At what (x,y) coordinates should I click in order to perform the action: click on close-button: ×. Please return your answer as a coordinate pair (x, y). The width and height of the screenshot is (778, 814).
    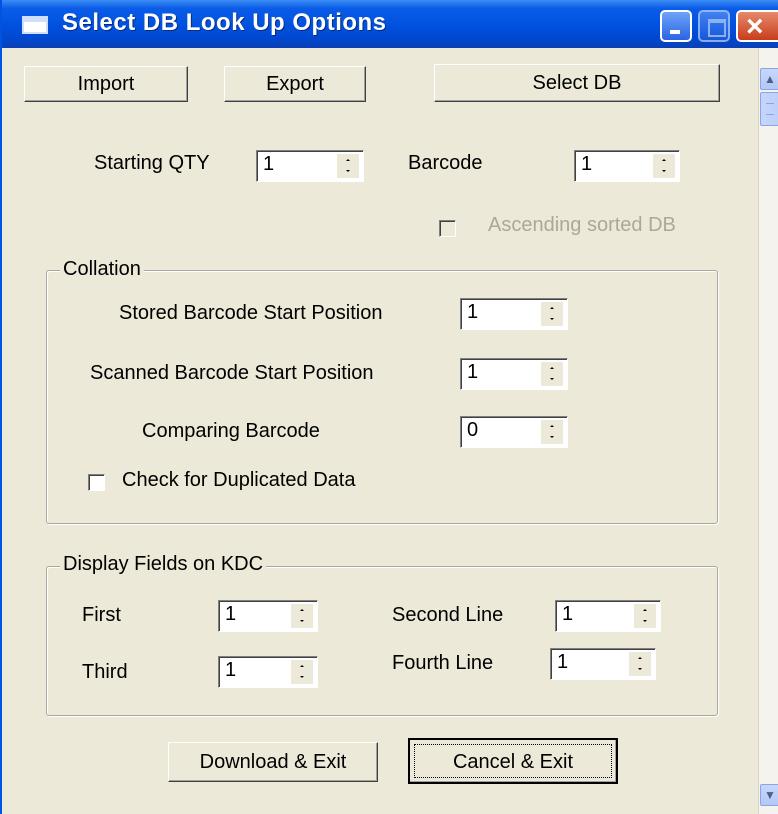
    Looking at the image, I should click on (757, 26).